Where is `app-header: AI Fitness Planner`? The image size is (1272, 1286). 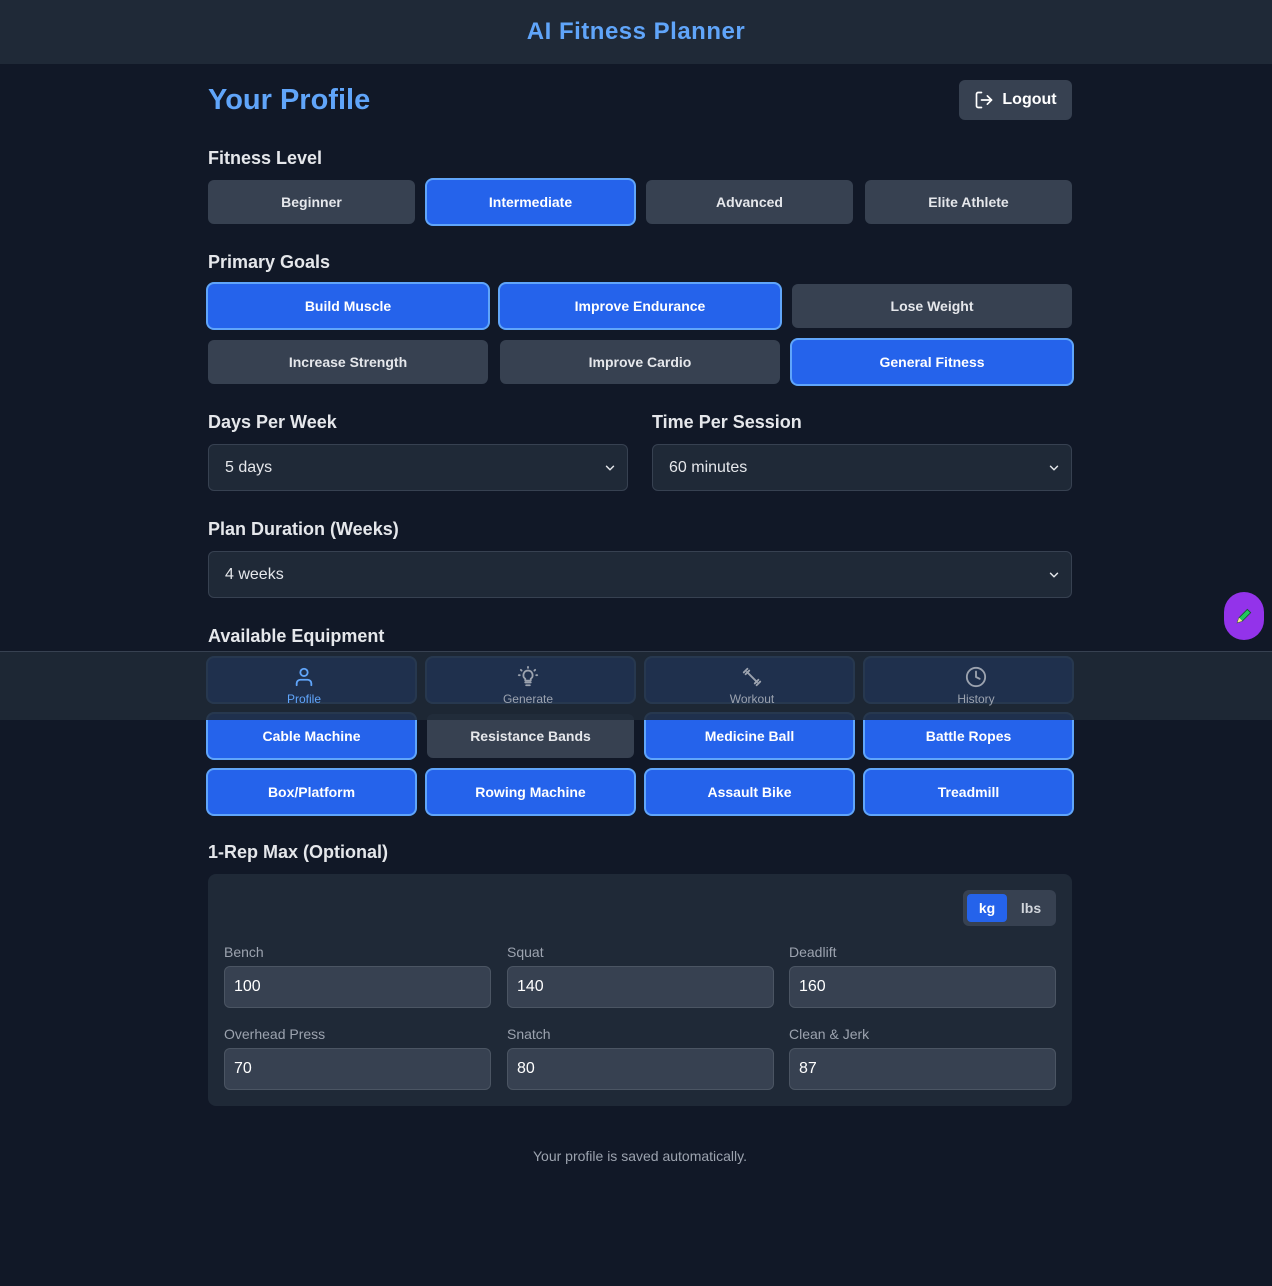
app-header: AI Fitness Planner is located at coordinates (636, 32).